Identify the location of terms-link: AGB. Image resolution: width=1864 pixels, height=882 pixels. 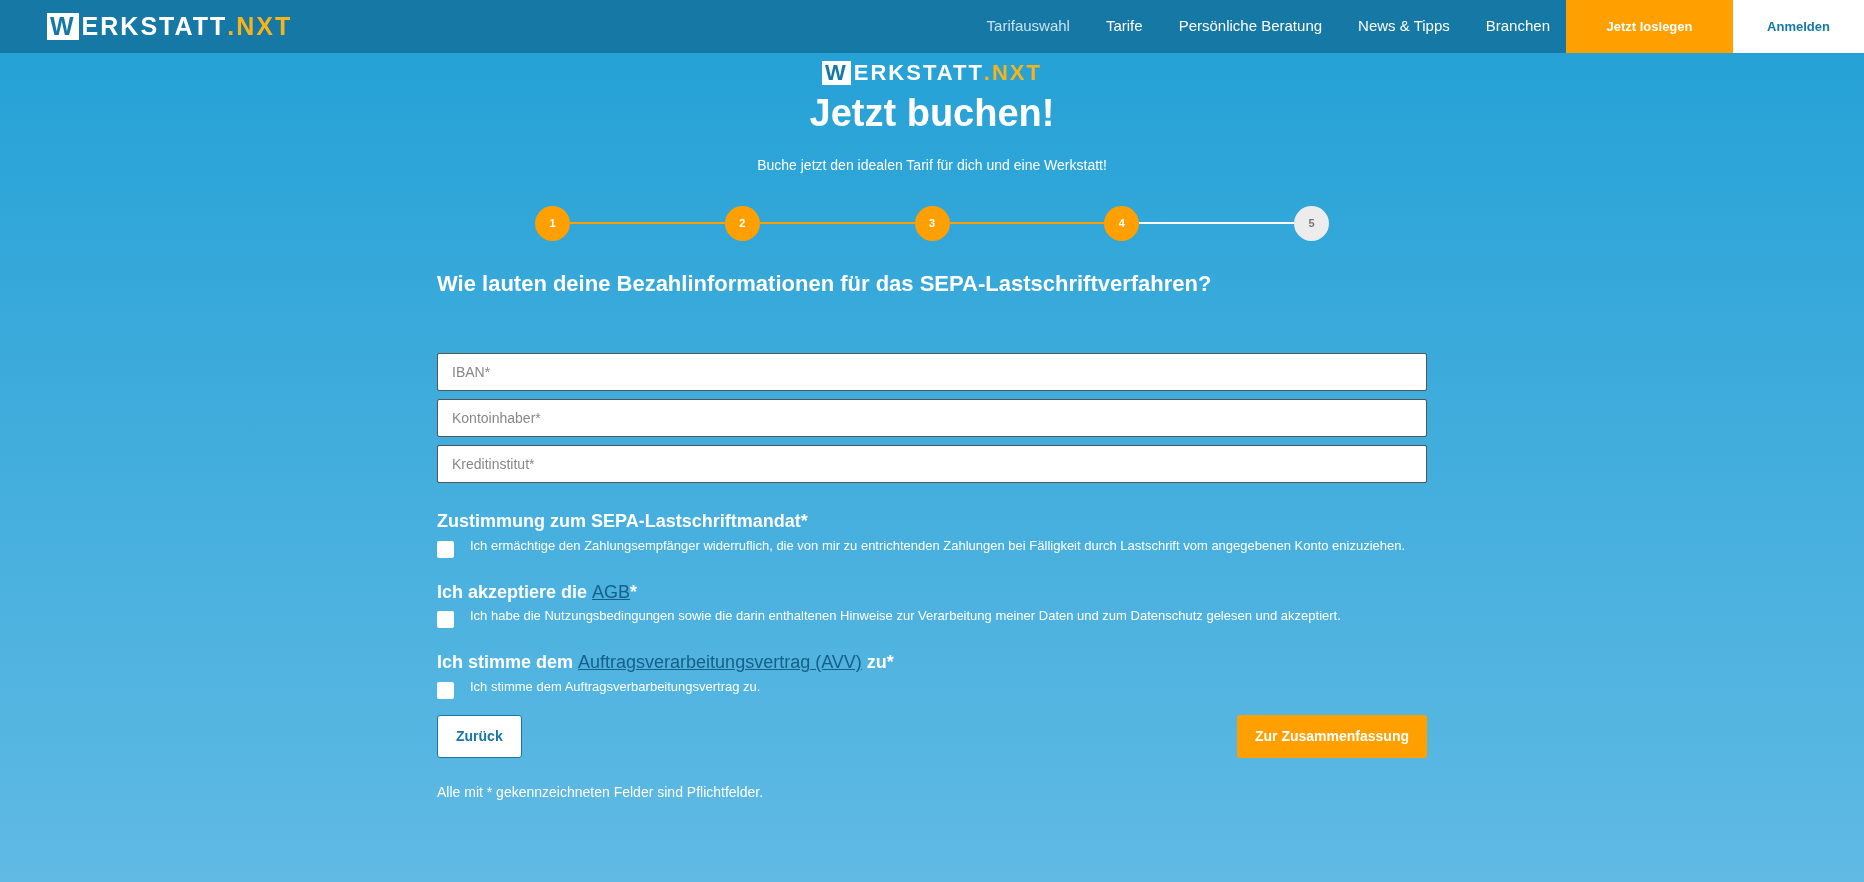
(611, 591).